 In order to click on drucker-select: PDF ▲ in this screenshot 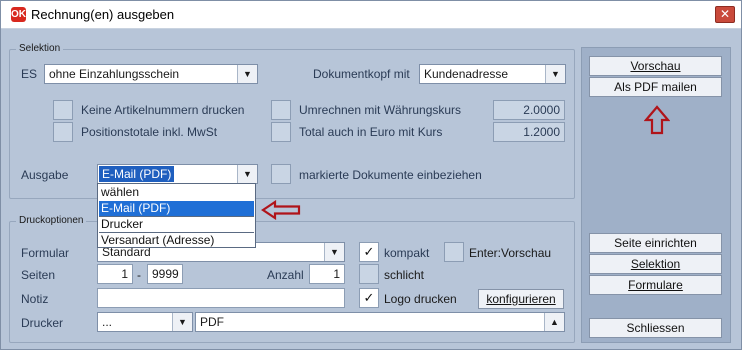, I will do `click(380, 322)`.